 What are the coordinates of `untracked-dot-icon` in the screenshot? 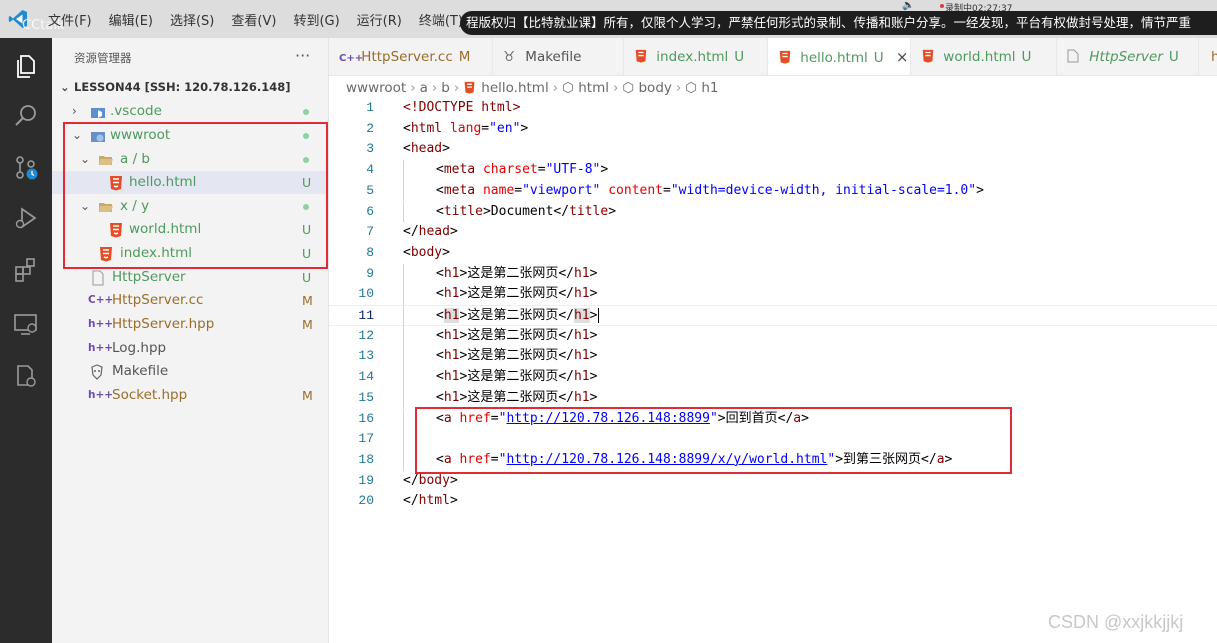 It's located at (306, 112).